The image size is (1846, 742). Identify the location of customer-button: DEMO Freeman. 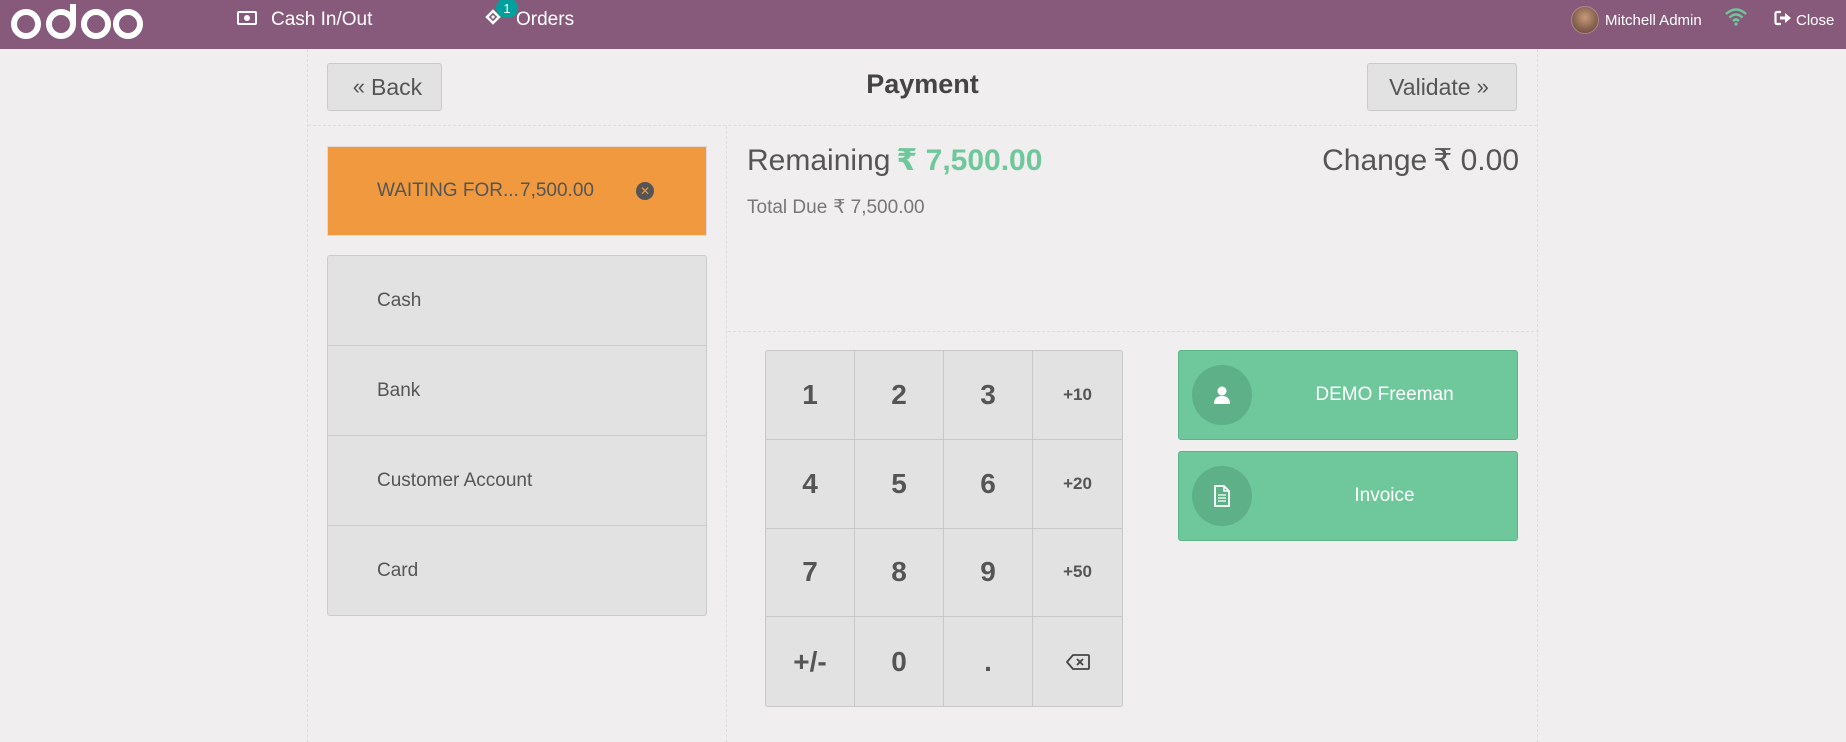
(1348, 395).